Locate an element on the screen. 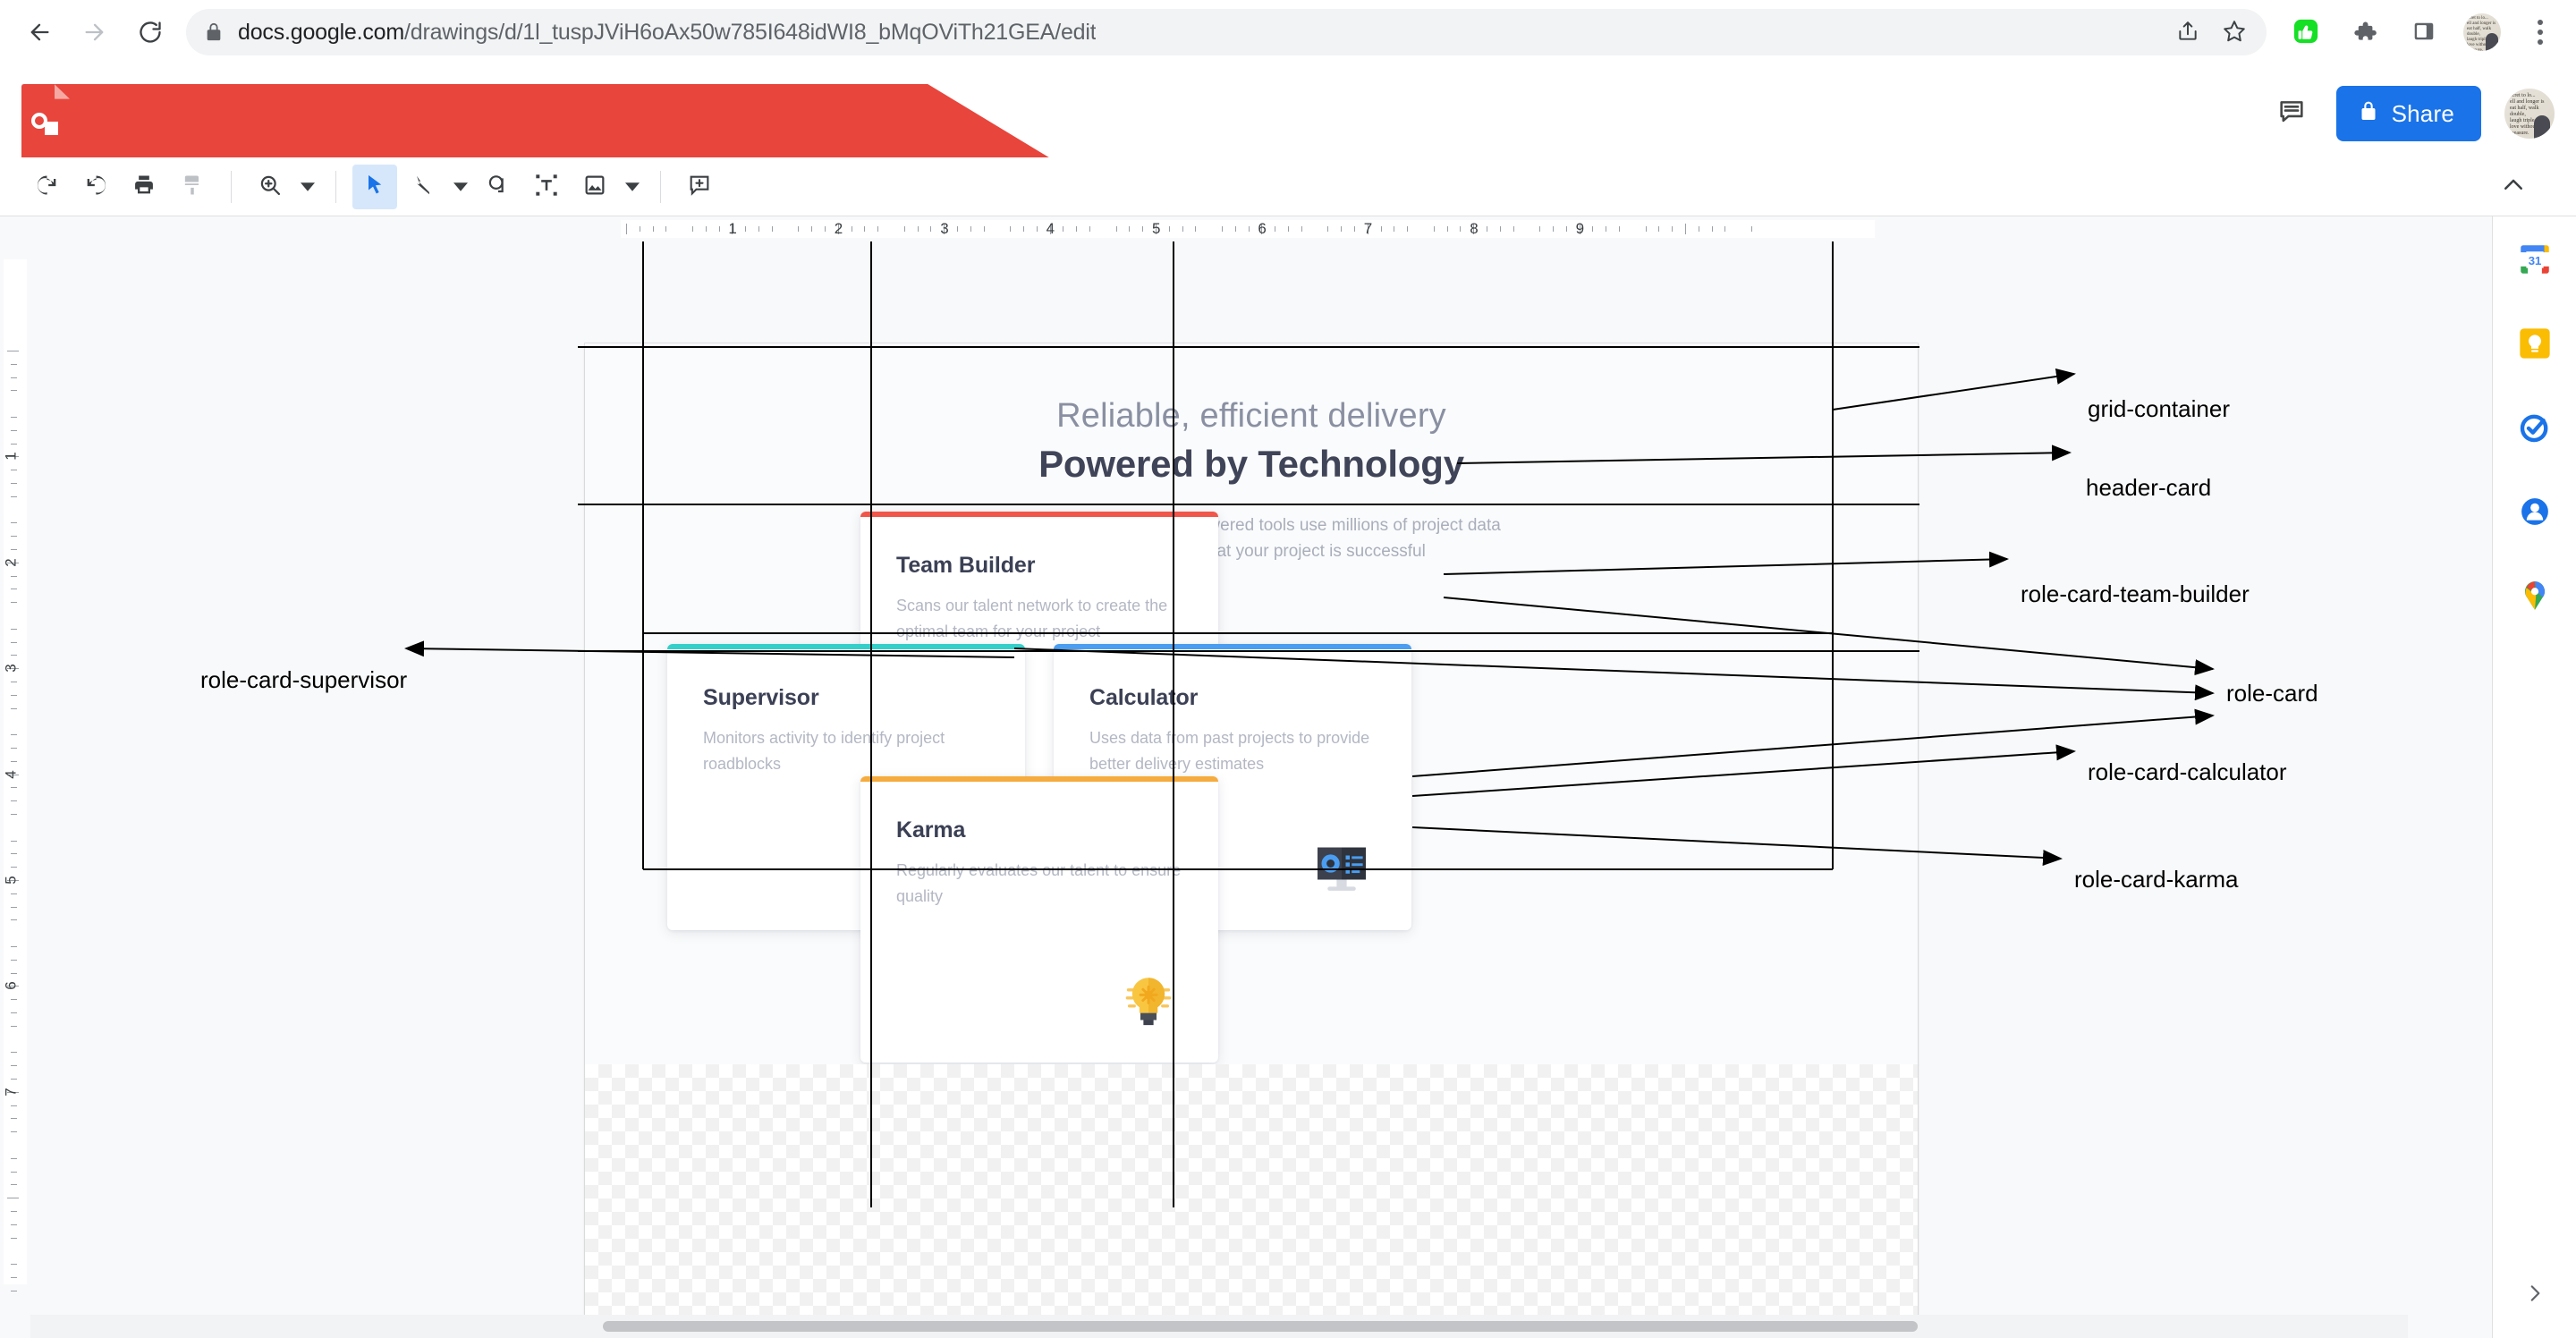 This screenshot has height=1338, width=2576. maps-pin-icon is located at coordinates (2535, 598).